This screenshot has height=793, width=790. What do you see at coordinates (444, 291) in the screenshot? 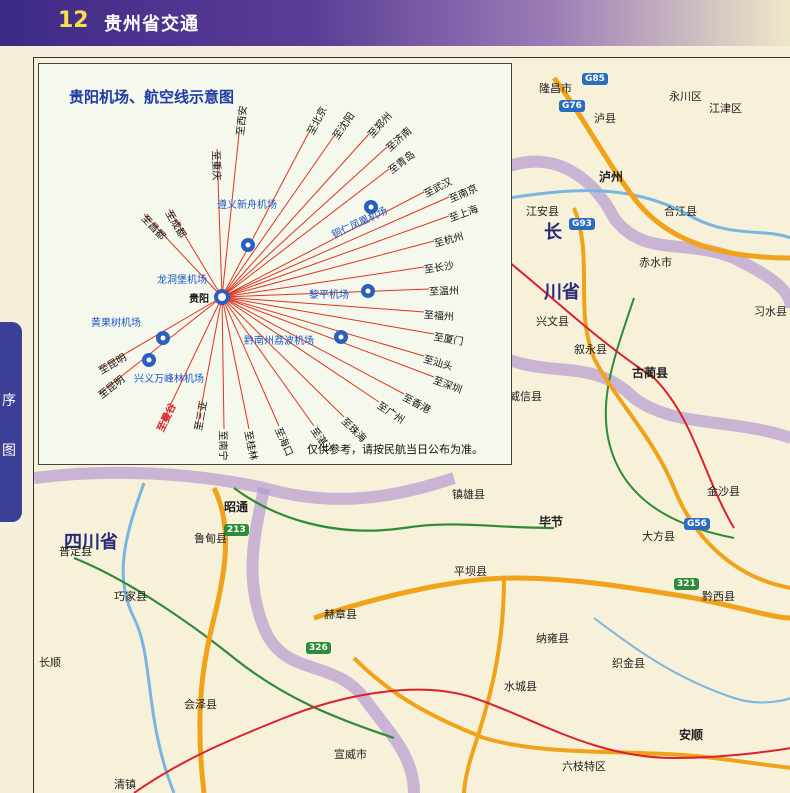
I see `route-destination-label: 至温州` at bounding box center [444, 291].